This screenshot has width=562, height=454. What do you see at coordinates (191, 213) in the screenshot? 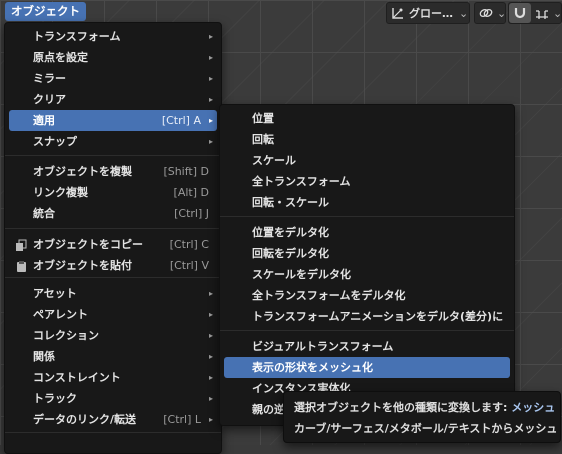
I see `shortcut-label: [Ctrl] J` at bounding box center [191, 213].